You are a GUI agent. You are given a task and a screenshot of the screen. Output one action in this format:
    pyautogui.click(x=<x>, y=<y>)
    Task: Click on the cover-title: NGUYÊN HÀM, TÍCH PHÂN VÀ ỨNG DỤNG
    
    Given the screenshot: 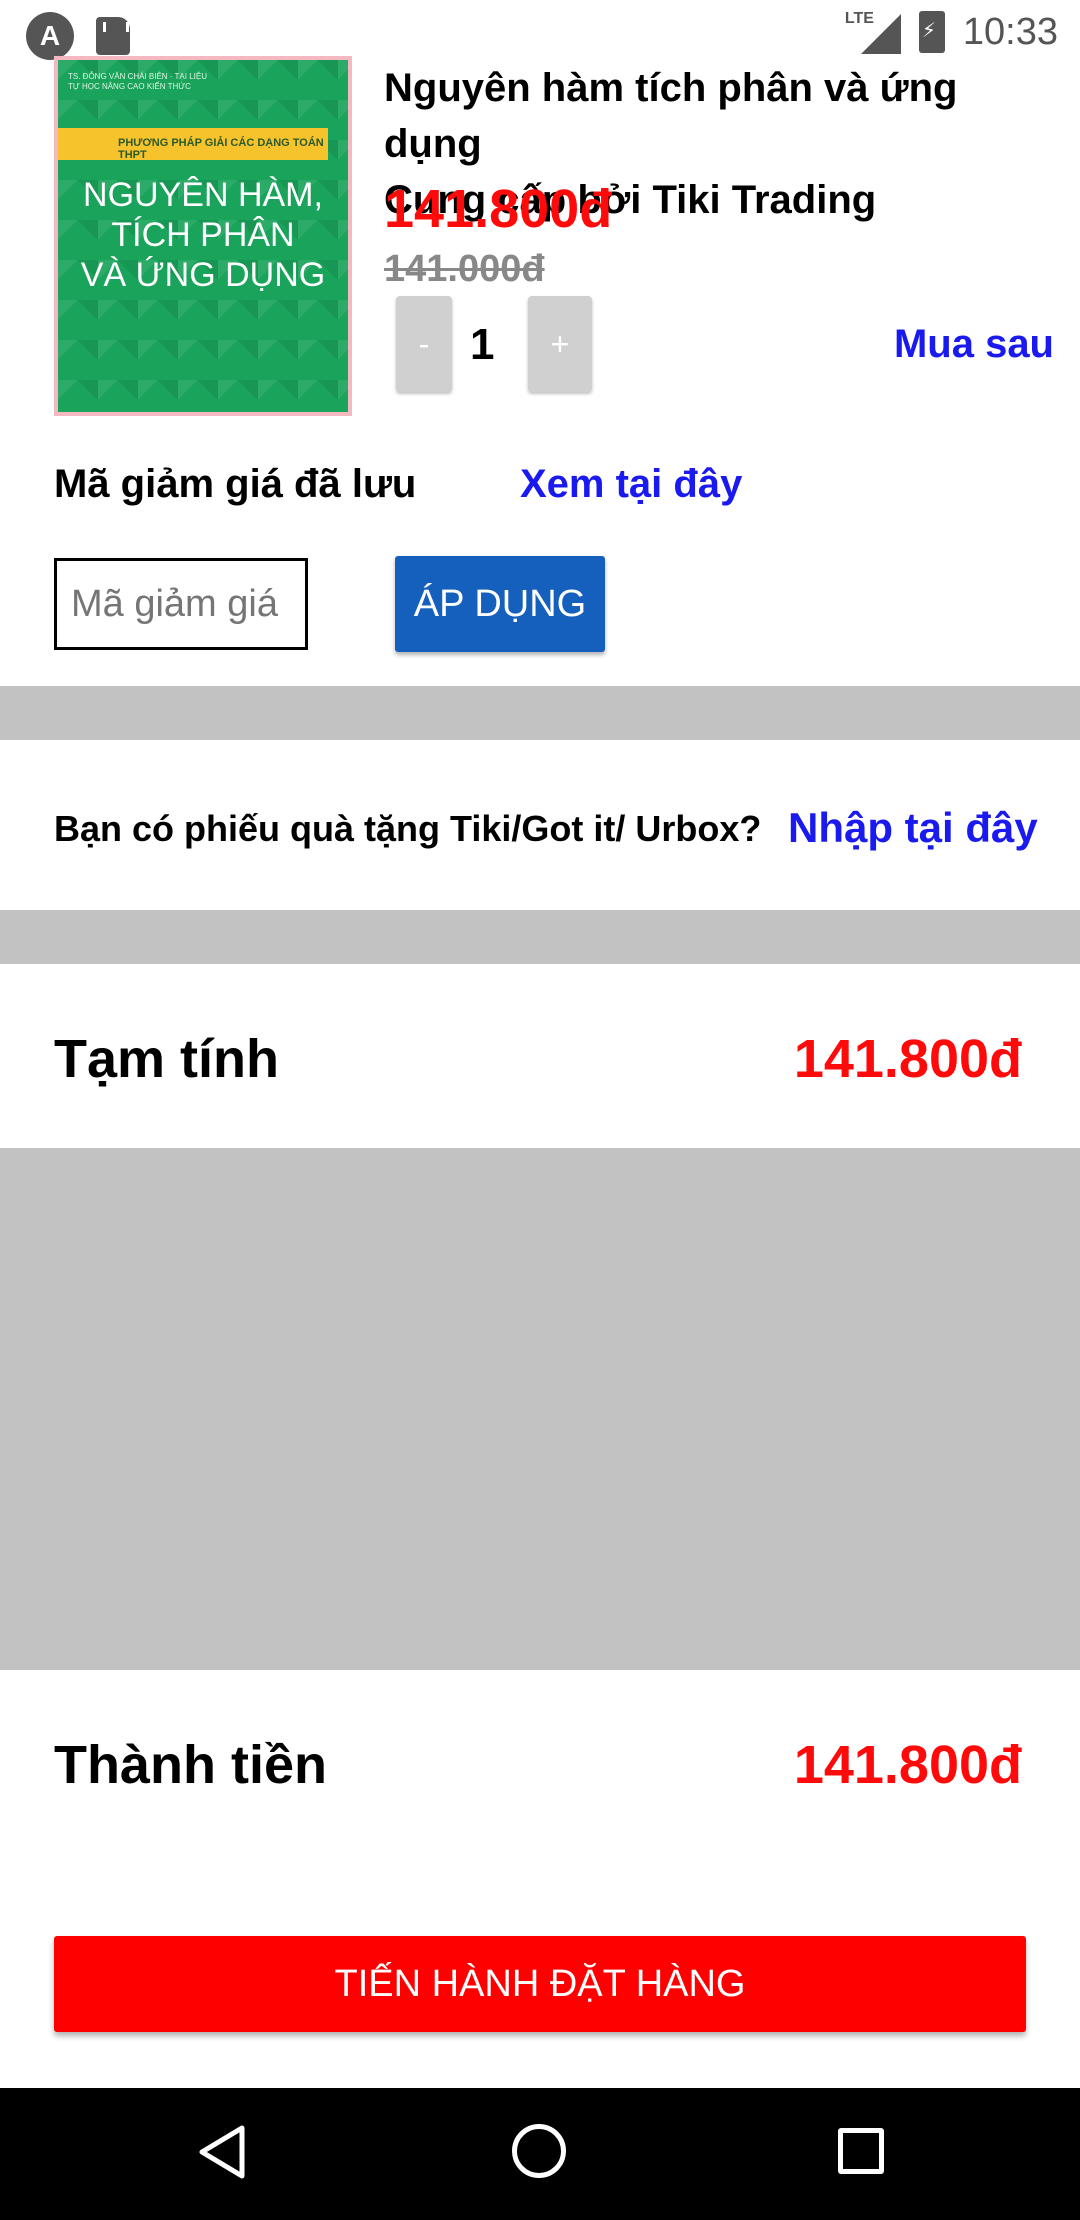 What is the action you would take?
    pyautogui.click(x=203, y=235)
    